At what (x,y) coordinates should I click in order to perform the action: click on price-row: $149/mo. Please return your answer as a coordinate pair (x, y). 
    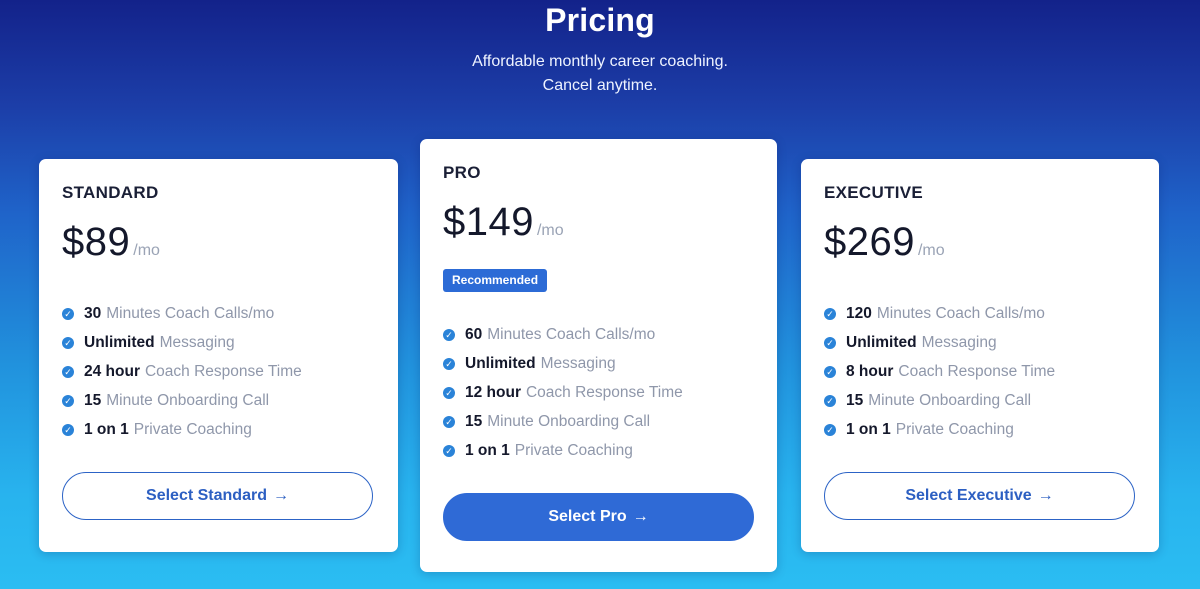
    Looking at the image, I should click on (503, 222).